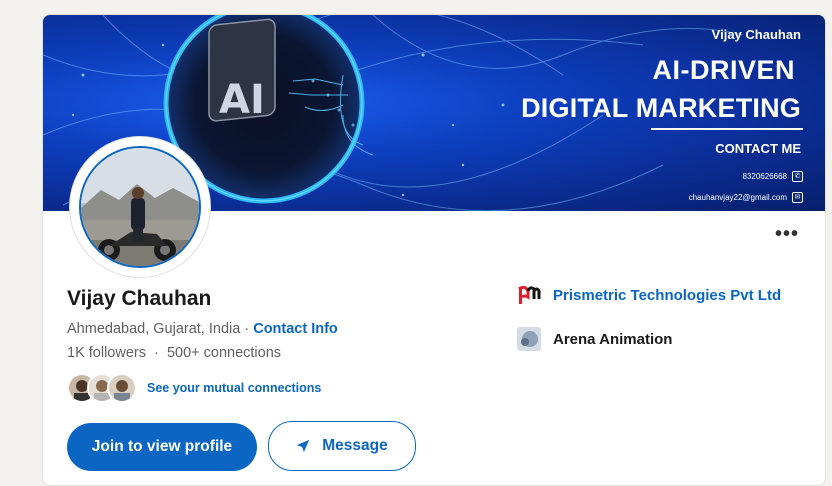  I want to click on mutual-connections: See your mutual connections, so click(194, 388).